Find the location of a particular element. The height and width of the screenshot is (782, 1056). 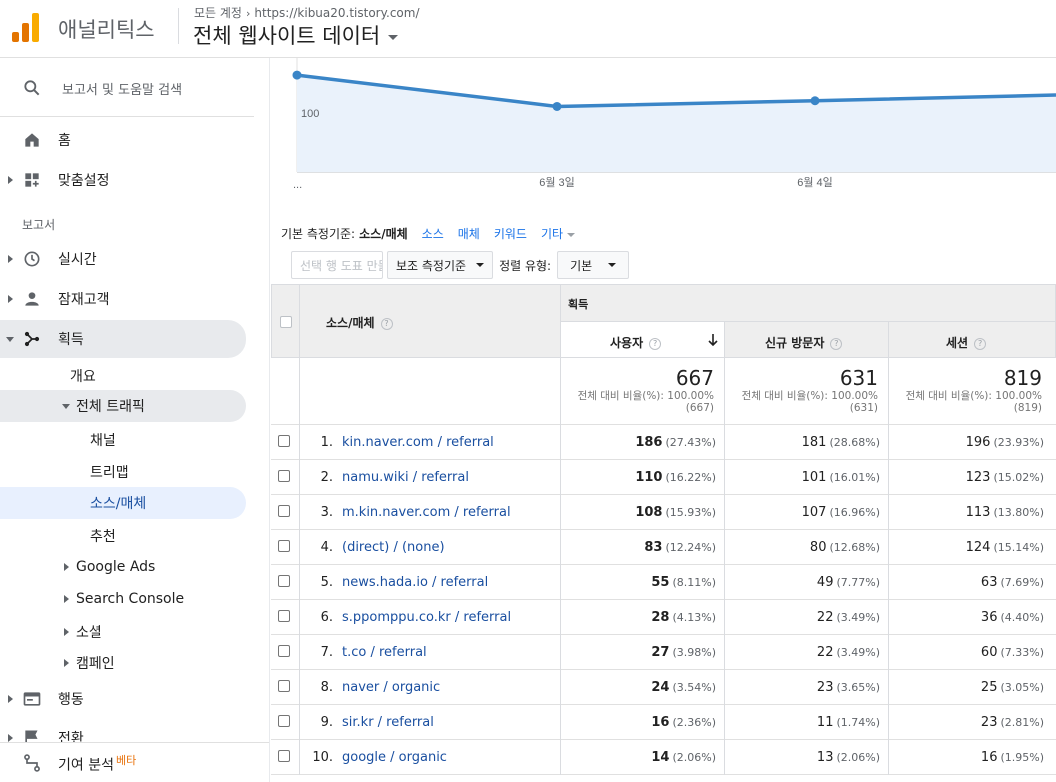

total-of: (819) is located at coordinates (1027, 408).